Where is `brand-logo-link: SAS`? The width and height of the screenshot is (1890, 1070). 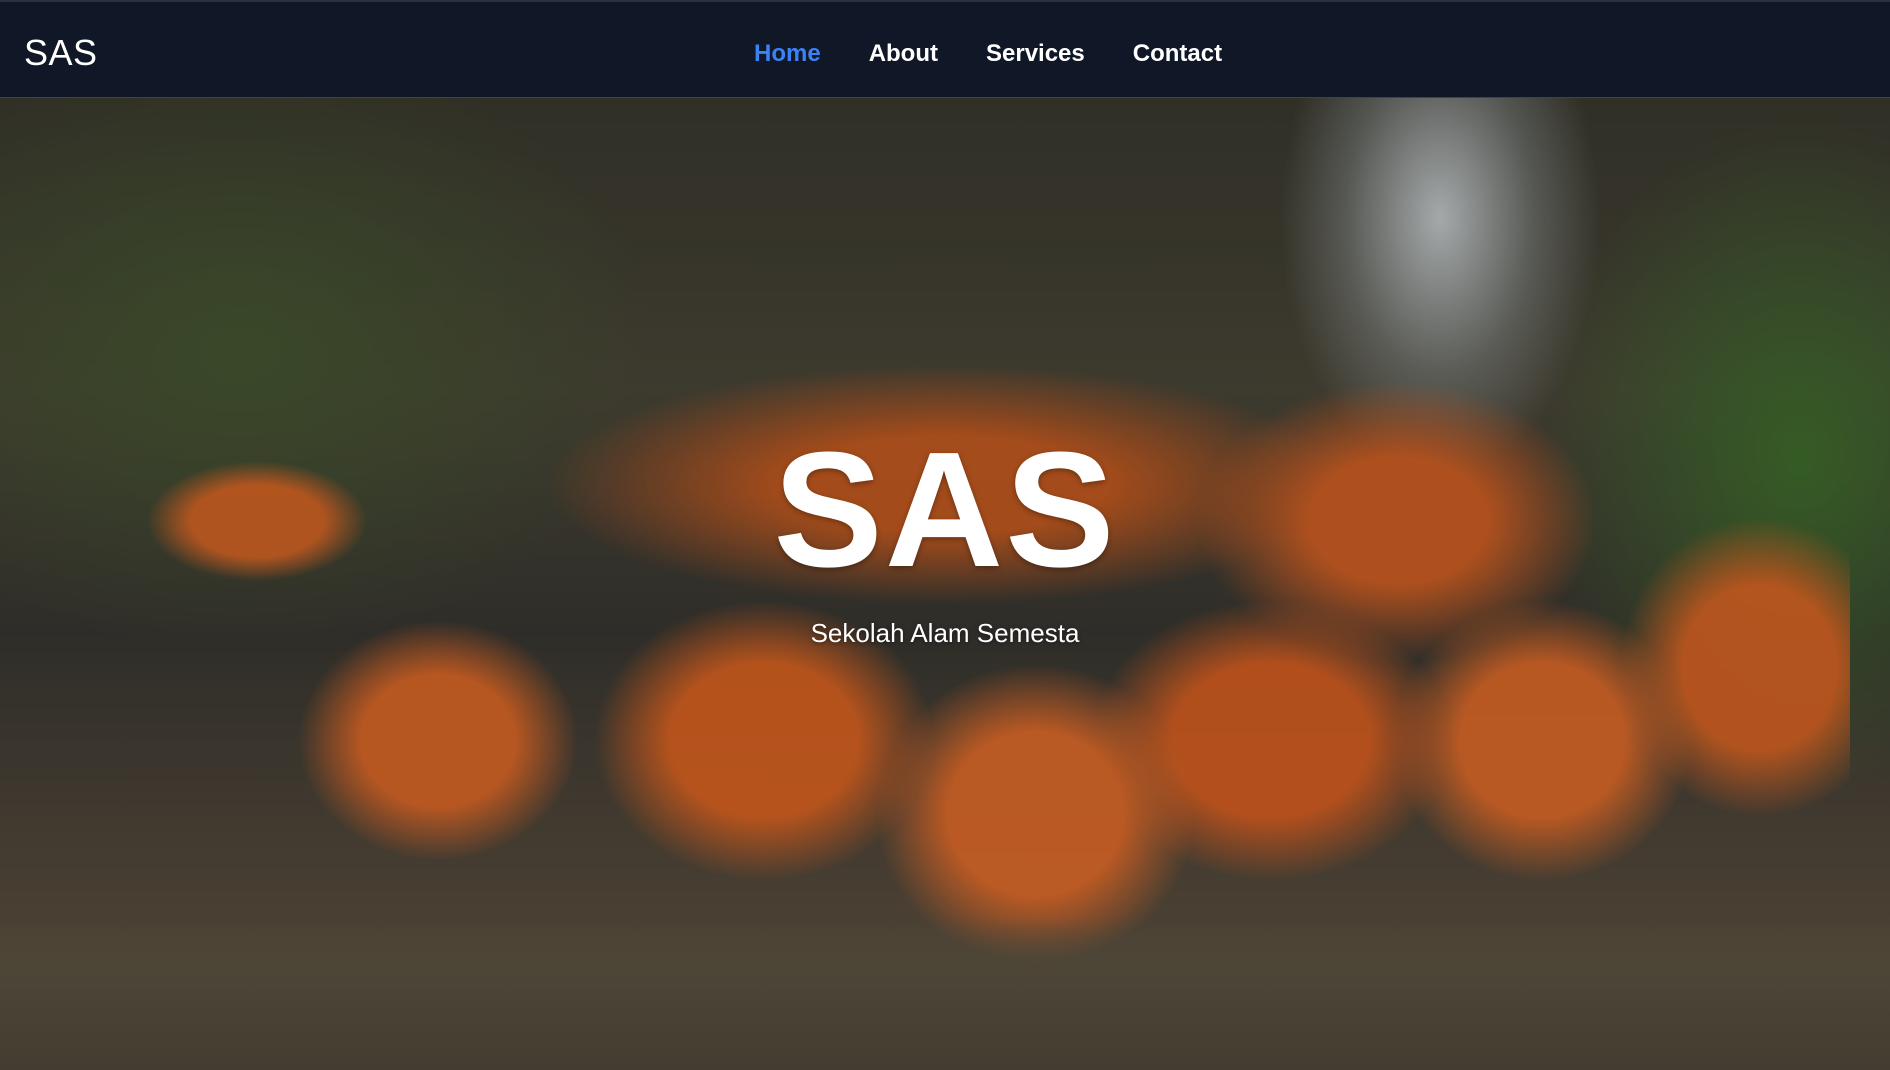
brand-logo-link: SAS is located at coordinates (61, 53).